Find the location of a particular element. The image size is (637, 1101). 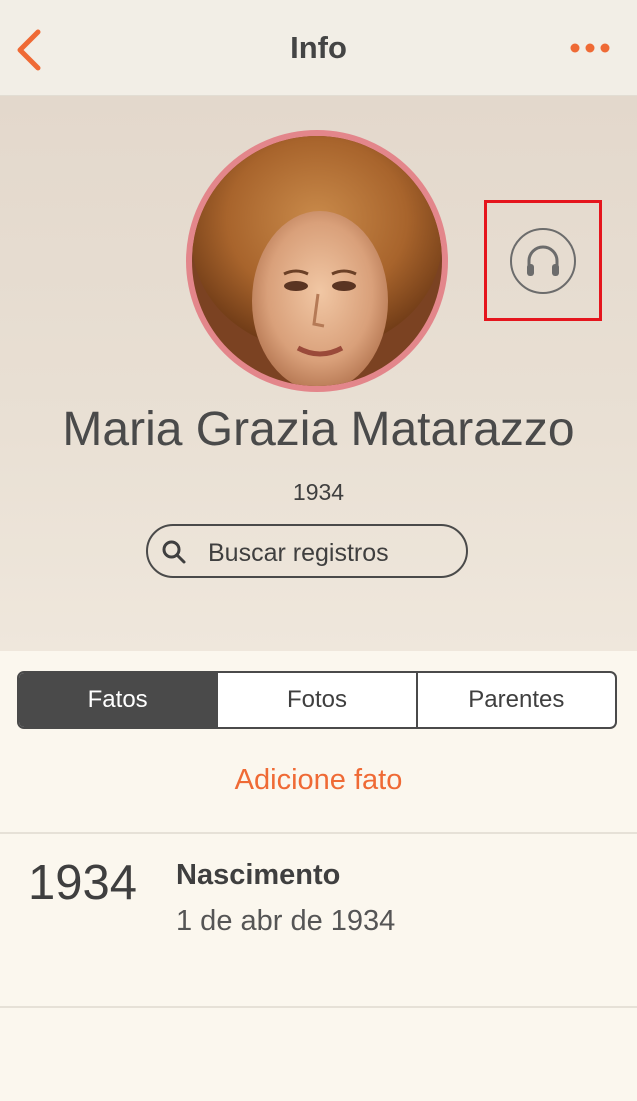

portrait-photo is located at coordinates (317, 261).